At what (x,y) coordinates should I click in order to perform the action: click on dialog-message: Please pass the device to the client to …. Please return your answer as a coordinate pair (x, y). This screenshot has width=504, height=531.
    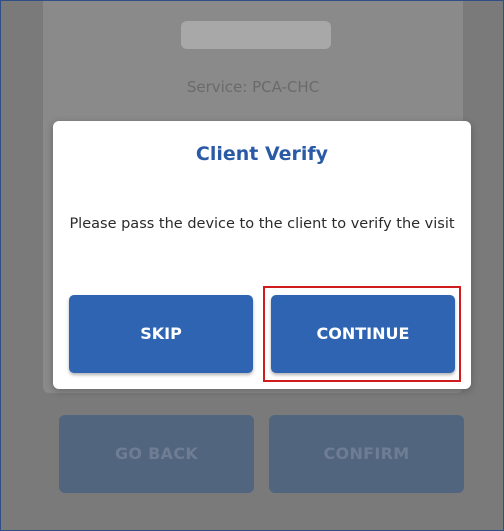
    Looking at the image, I should click on (262, 224).